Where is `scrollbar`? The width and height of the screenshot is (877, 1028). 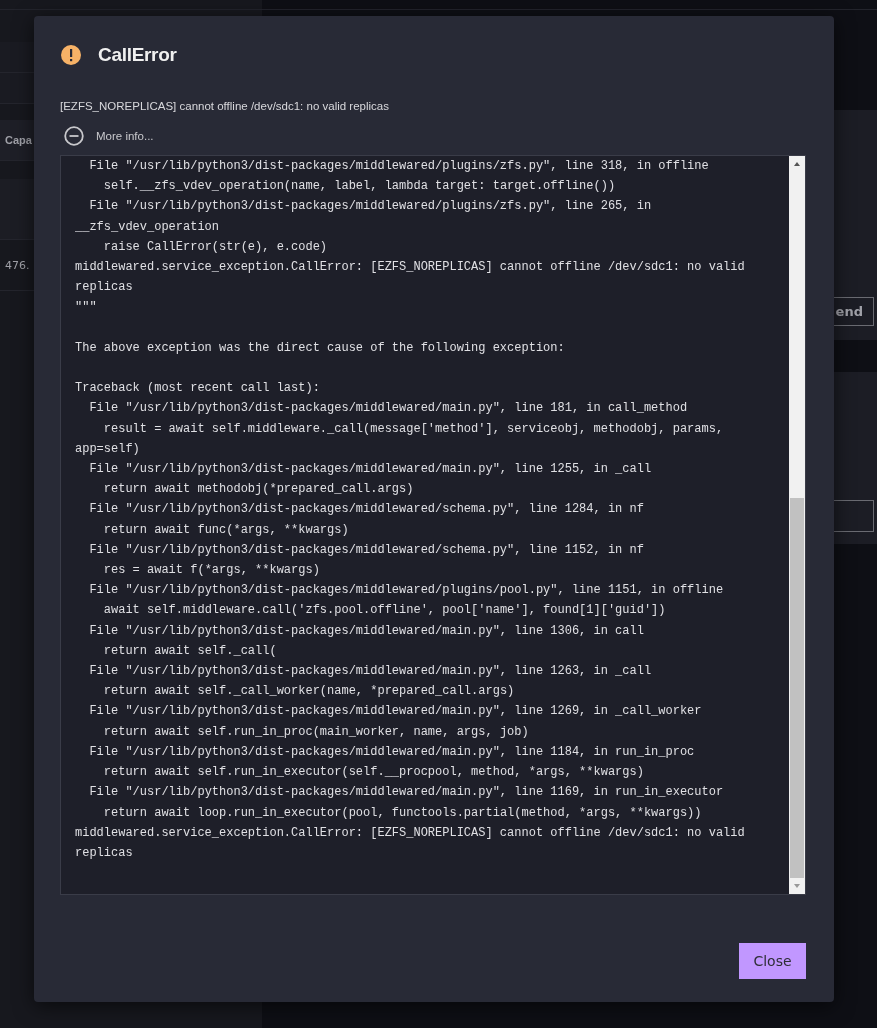 scrollbar is located at coordinates (797, 525).